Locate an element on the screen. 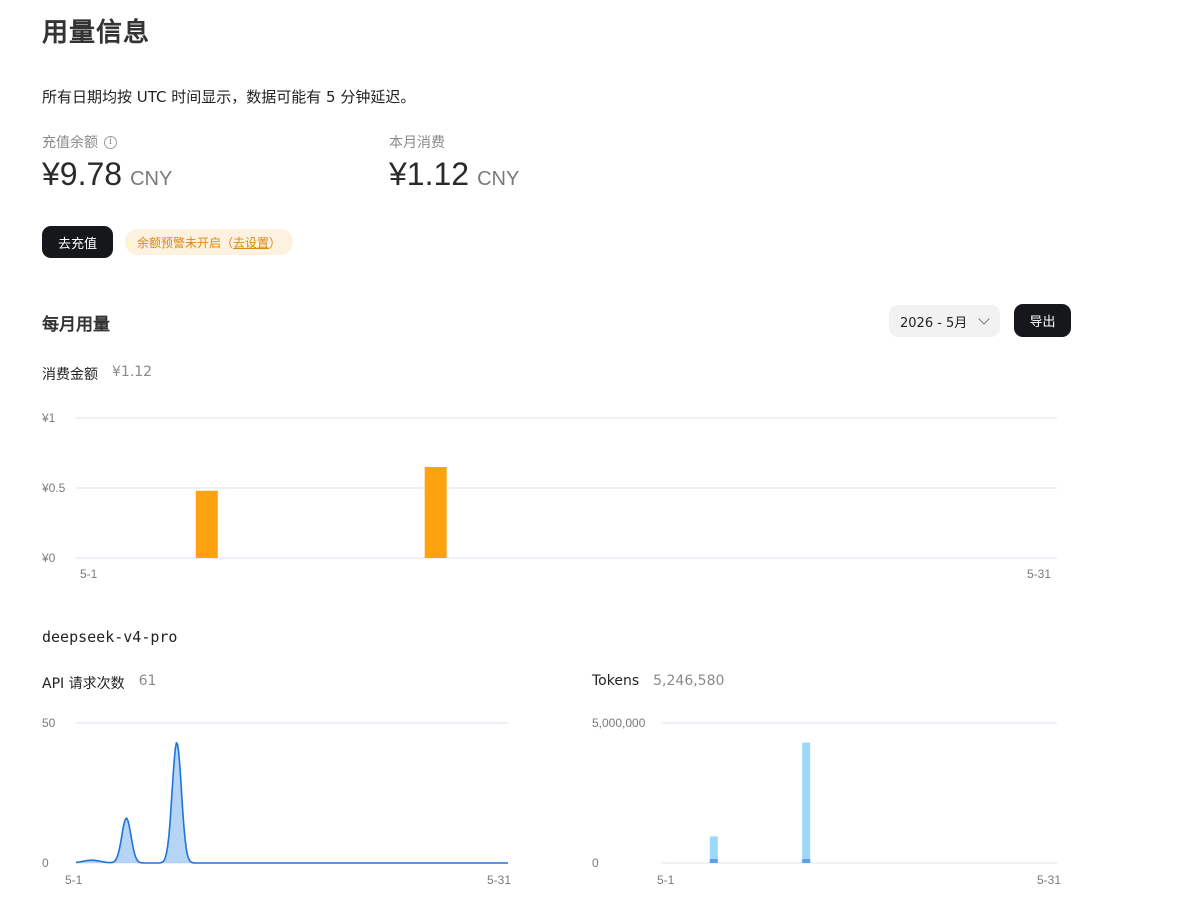 This screenshot has width=1200, height=912. cost-x-tick-label: 5-1 is located at coordinates (89, 574).